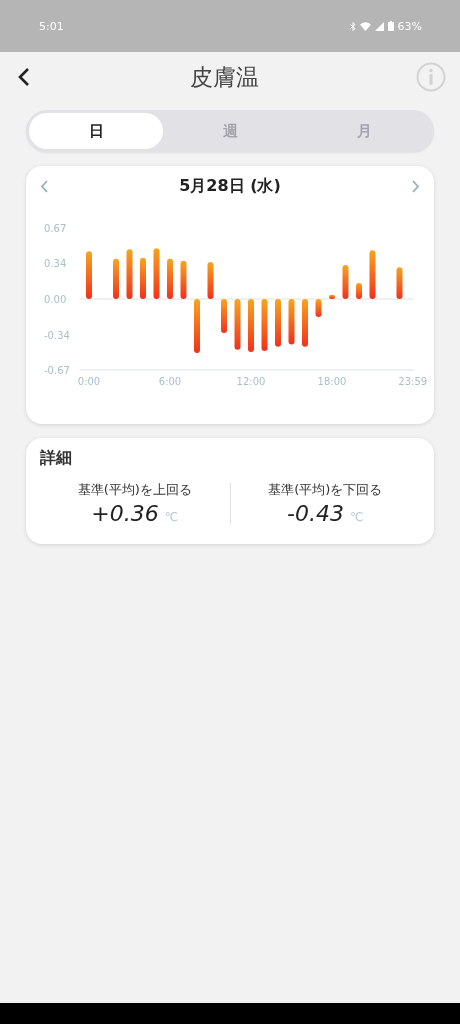  I want to click on chevron-right-icon, so click(415, 186).